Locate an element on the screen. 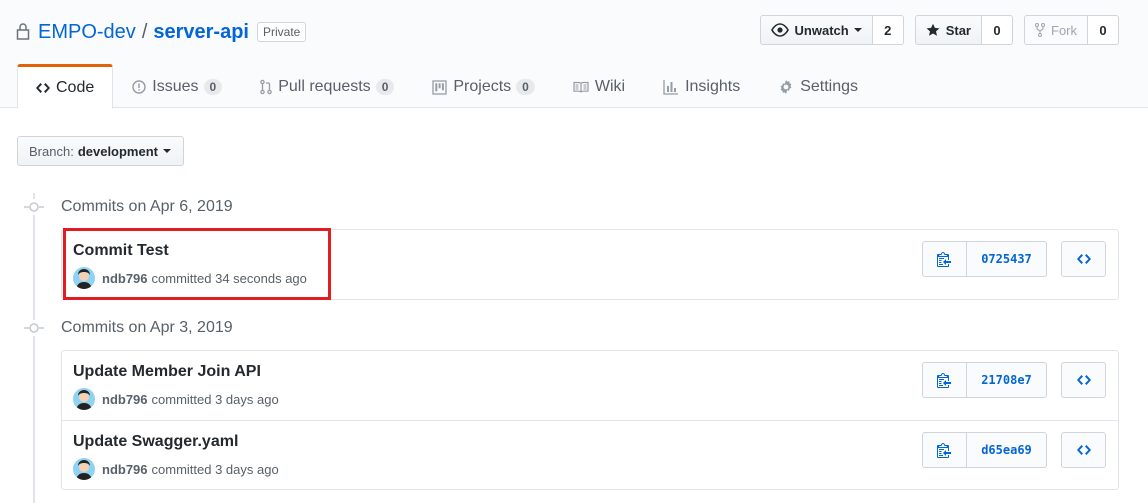 The image size is (1148, 503). pull-requests-counter: 0 is located at coordinates (385, 87).